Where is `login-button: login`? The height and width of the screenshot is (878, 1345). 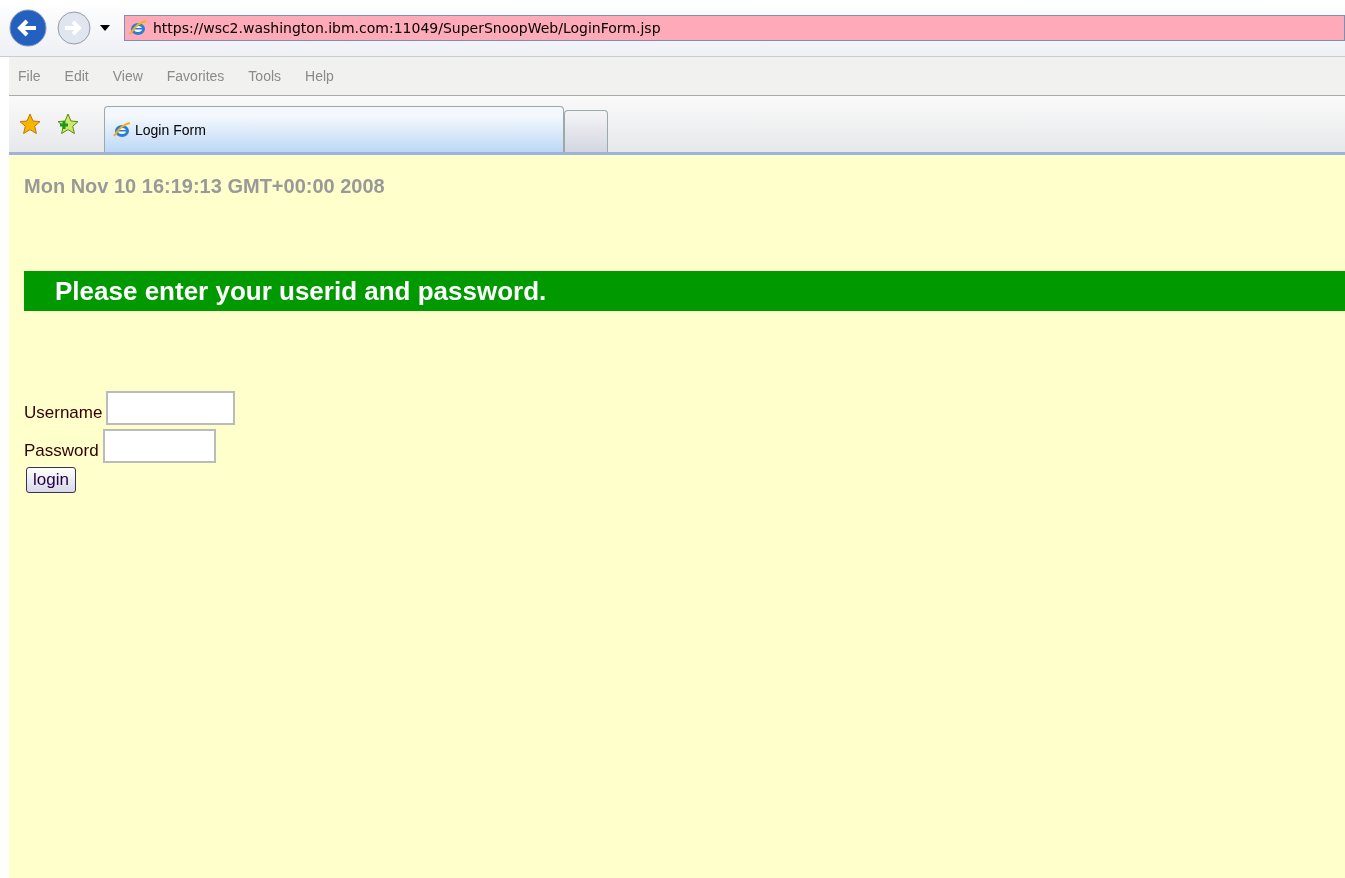 login-button: login is located at coordinates (51, 480).